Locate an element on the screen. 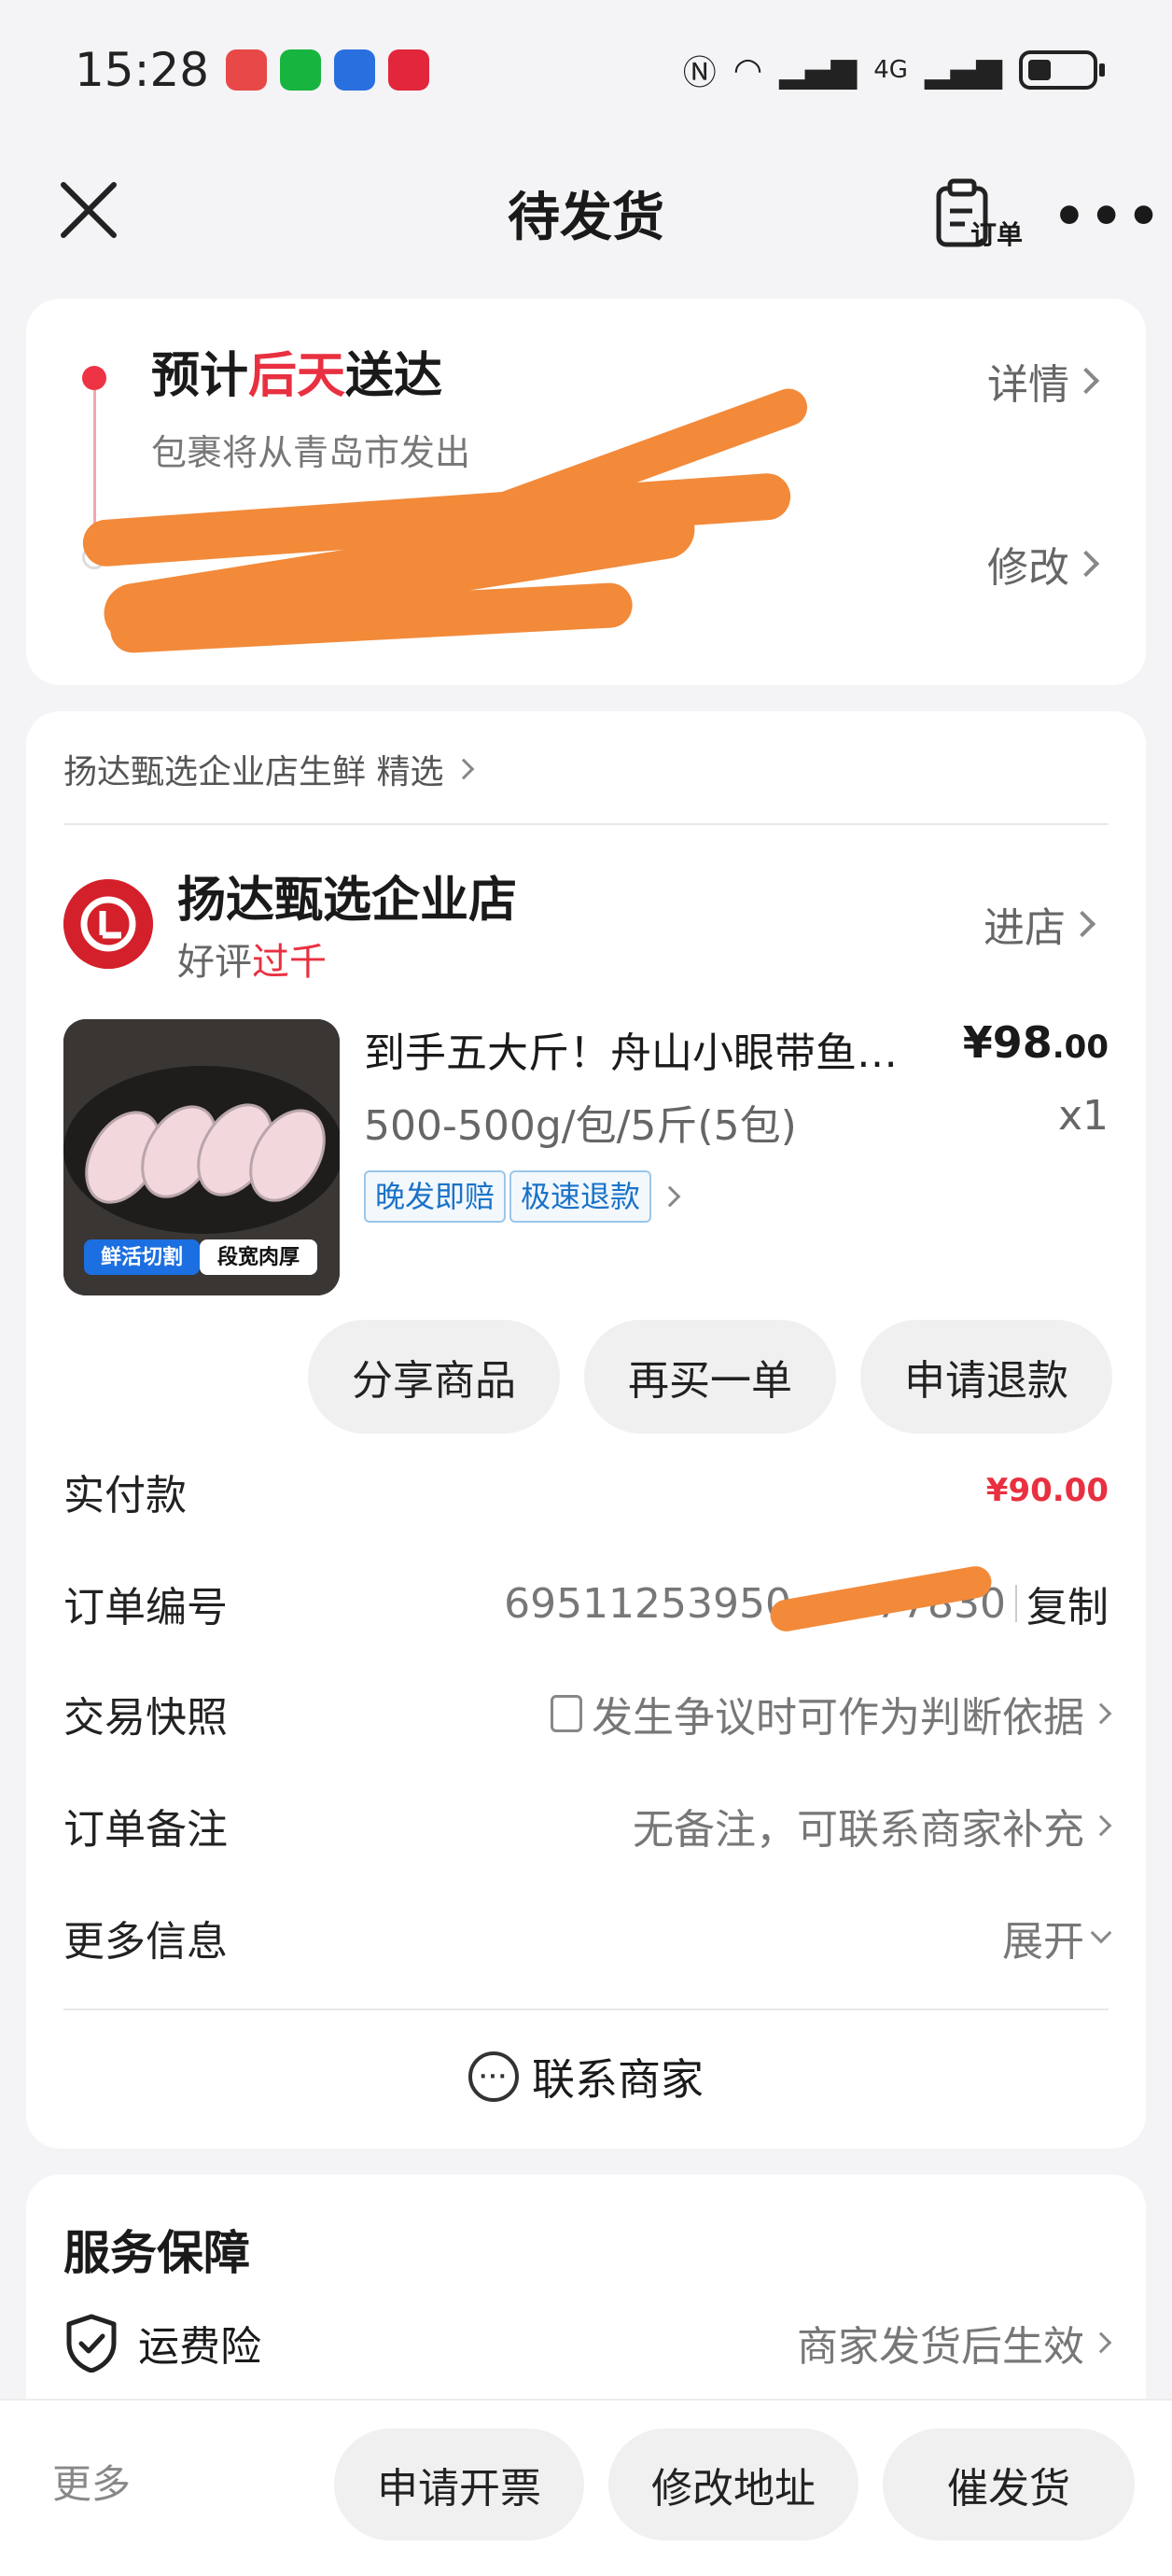  more-actions-button: 更多 is located at coordinates (91, 2481).